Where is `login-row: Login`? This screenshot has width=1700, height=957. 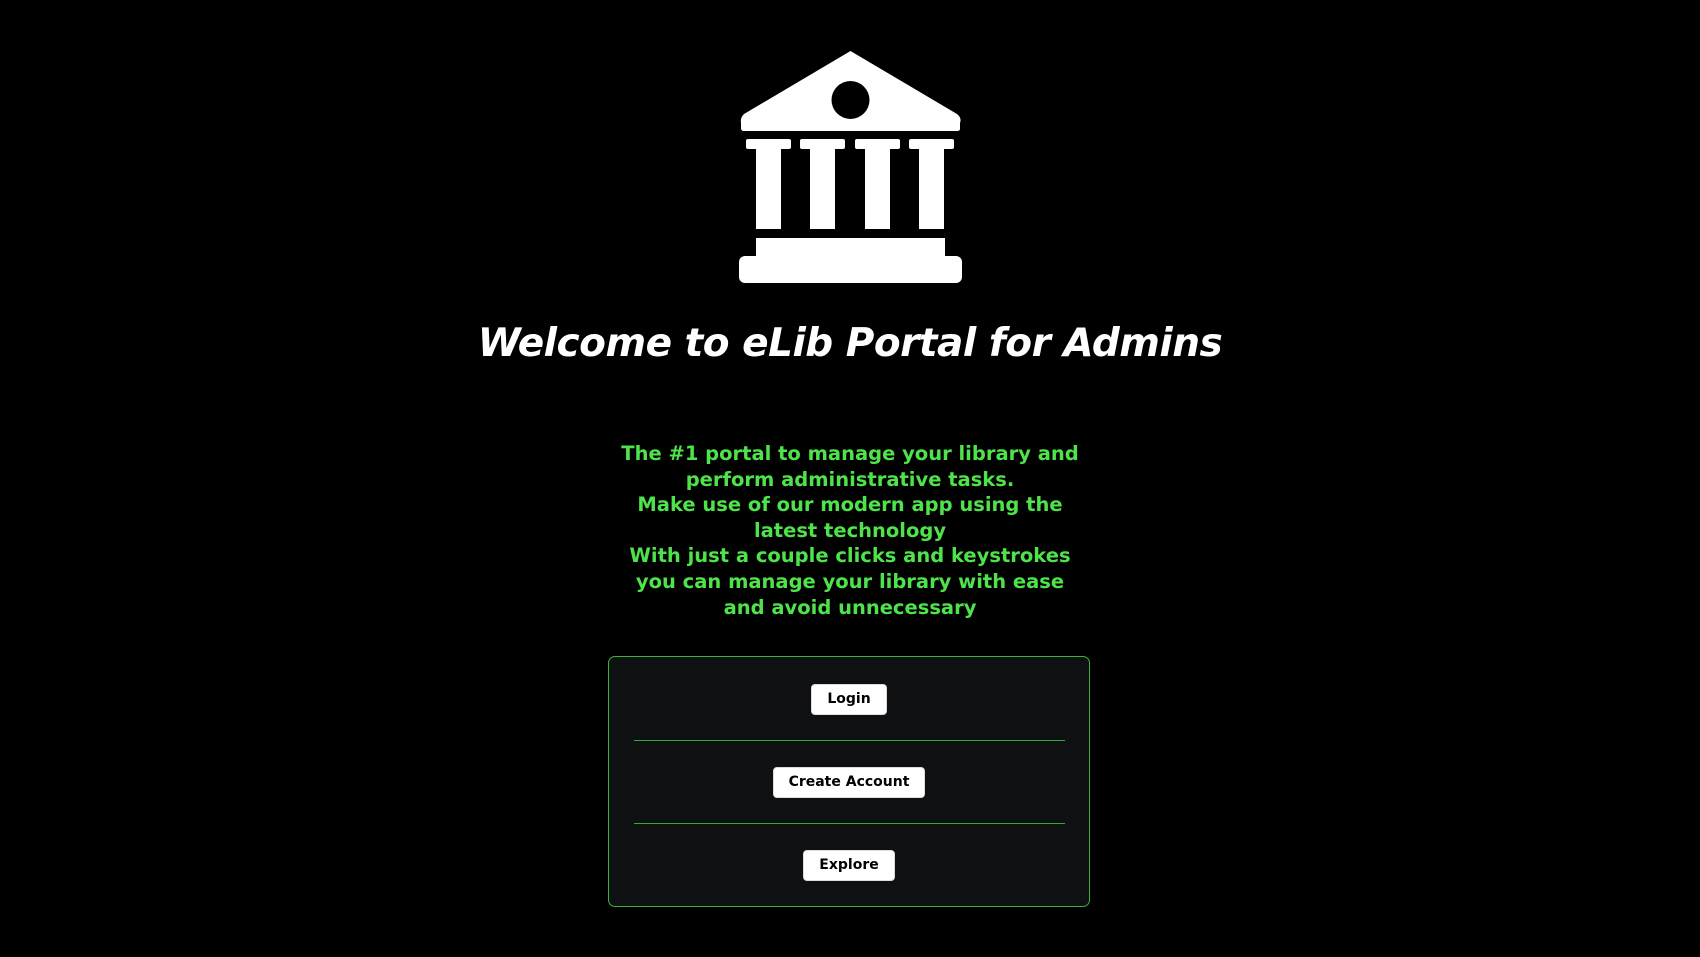
login-row: Login is located at coordinates (849, 699).